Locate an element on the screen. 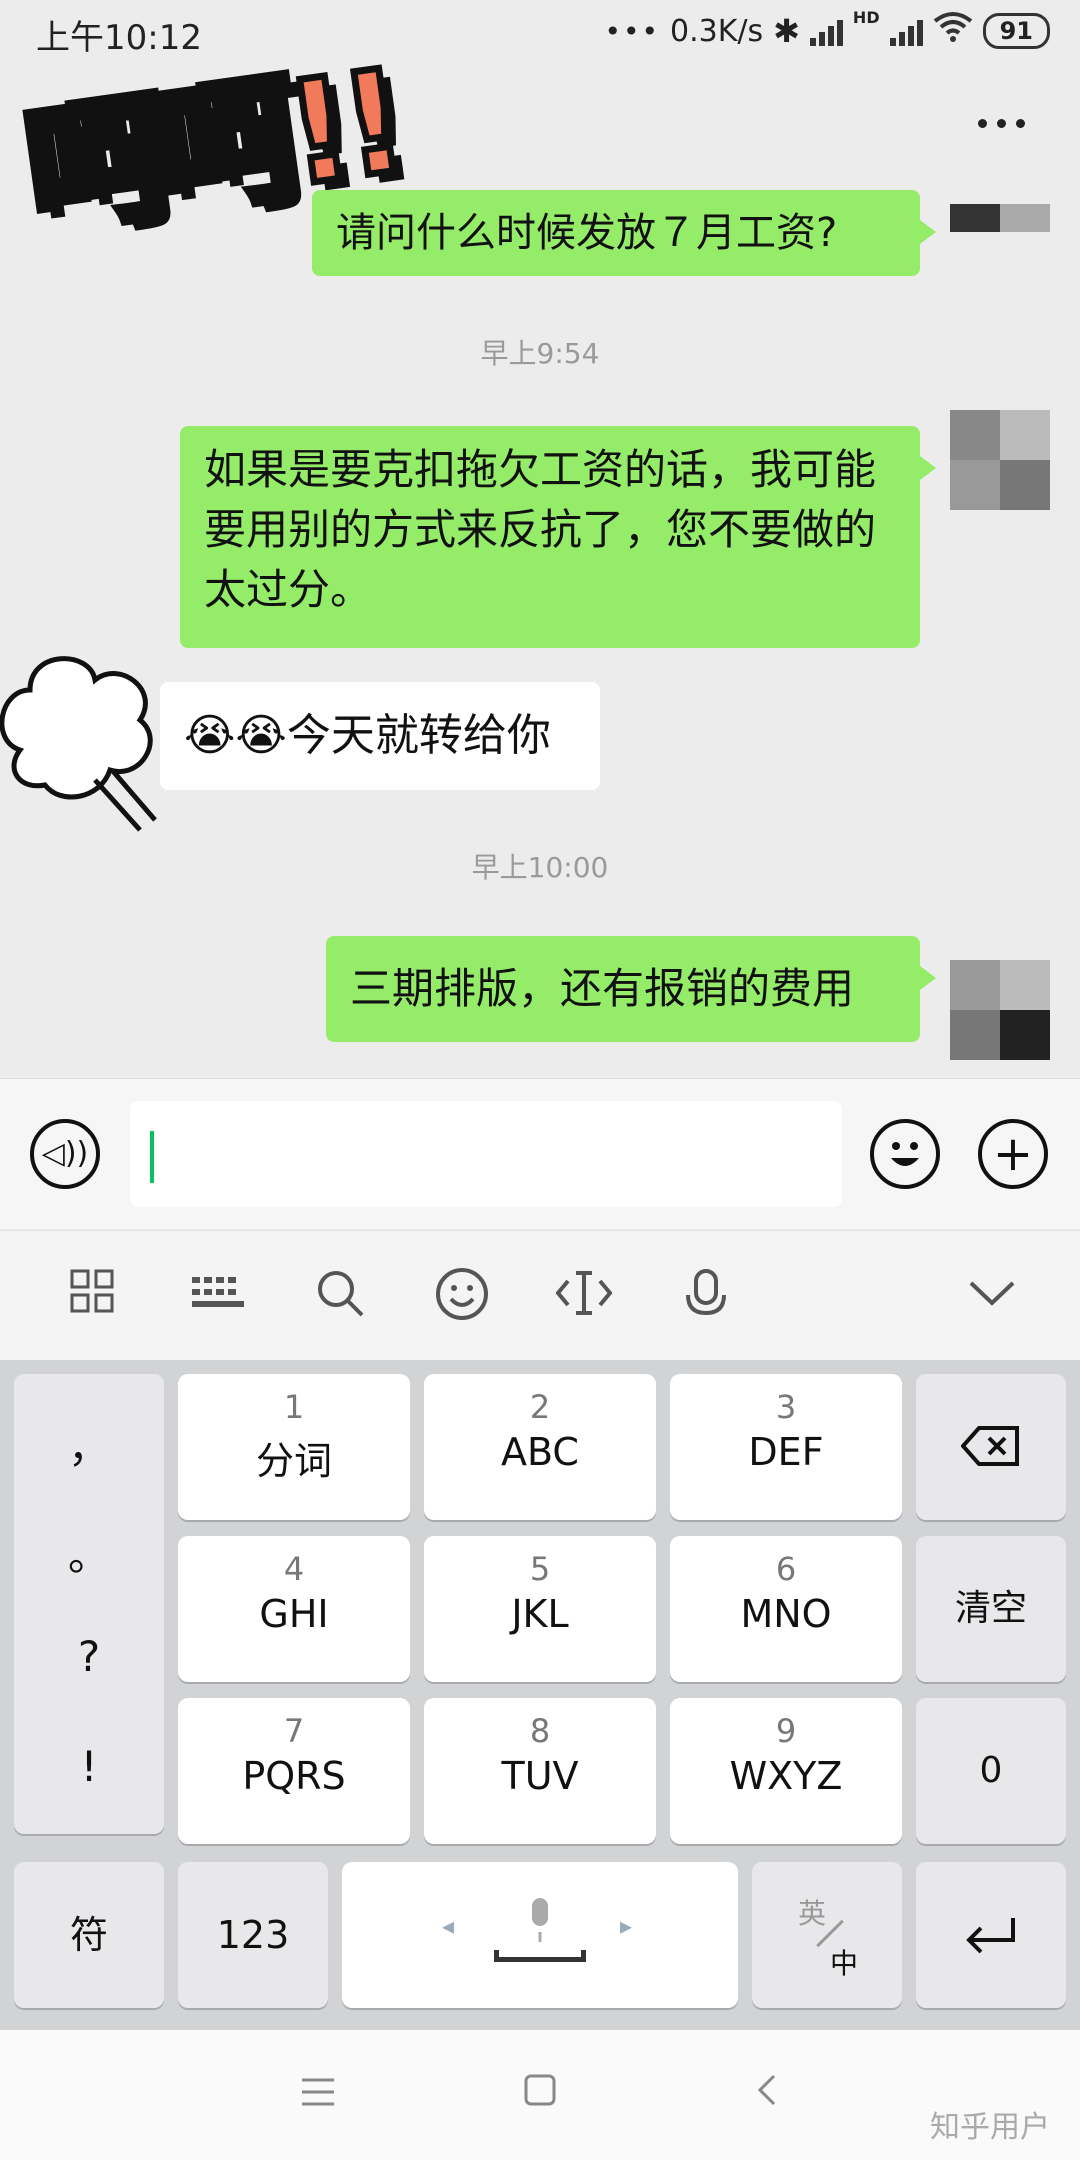  punct-key: ? is located at coordinates (89, 1656).